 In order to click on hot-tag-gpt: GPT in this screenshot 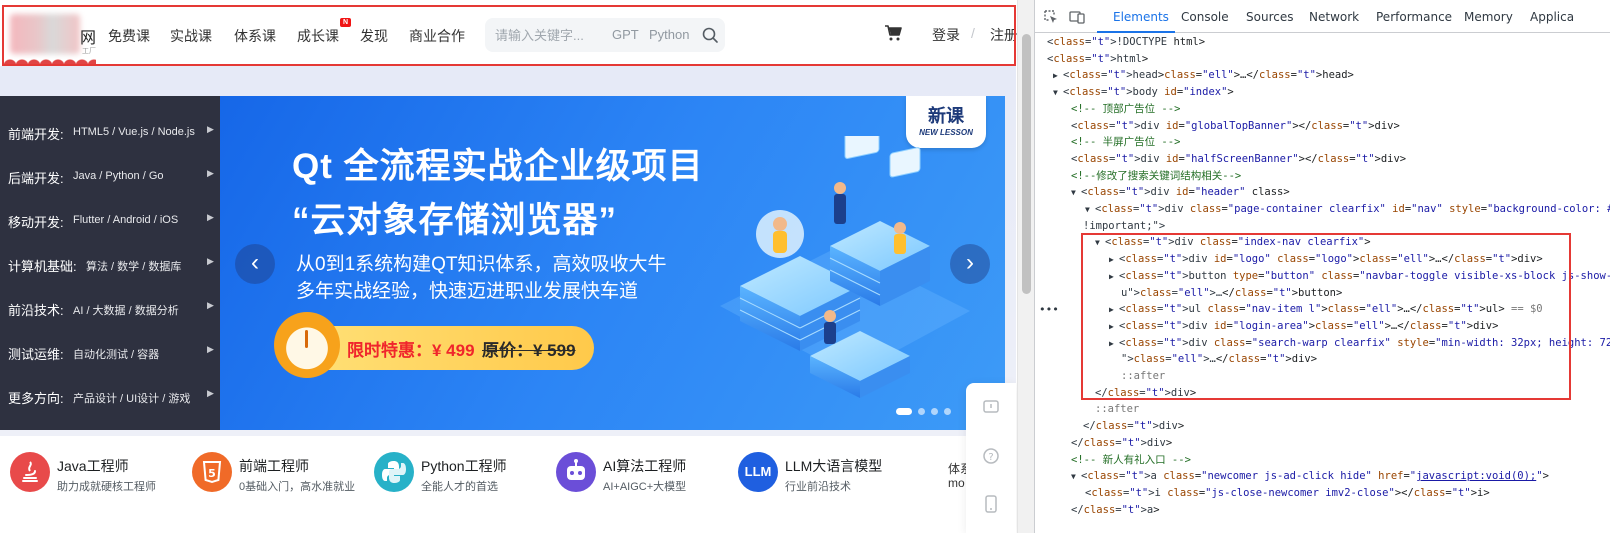, I will do `click(625, 34)`.